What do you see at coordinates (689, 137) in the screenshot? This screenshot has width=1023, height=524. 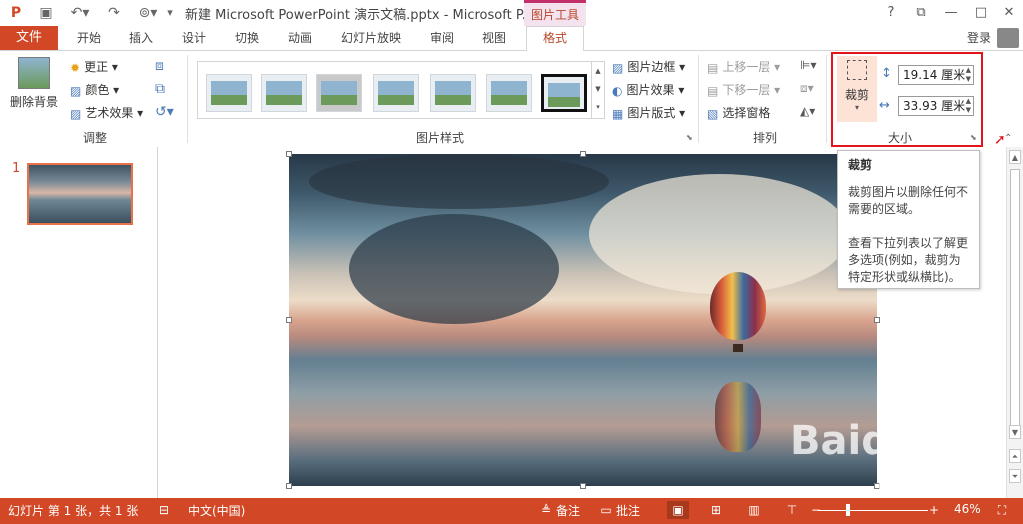 I see `dialog-launcher-icon: ⬊` at bounding box center [689, 137].